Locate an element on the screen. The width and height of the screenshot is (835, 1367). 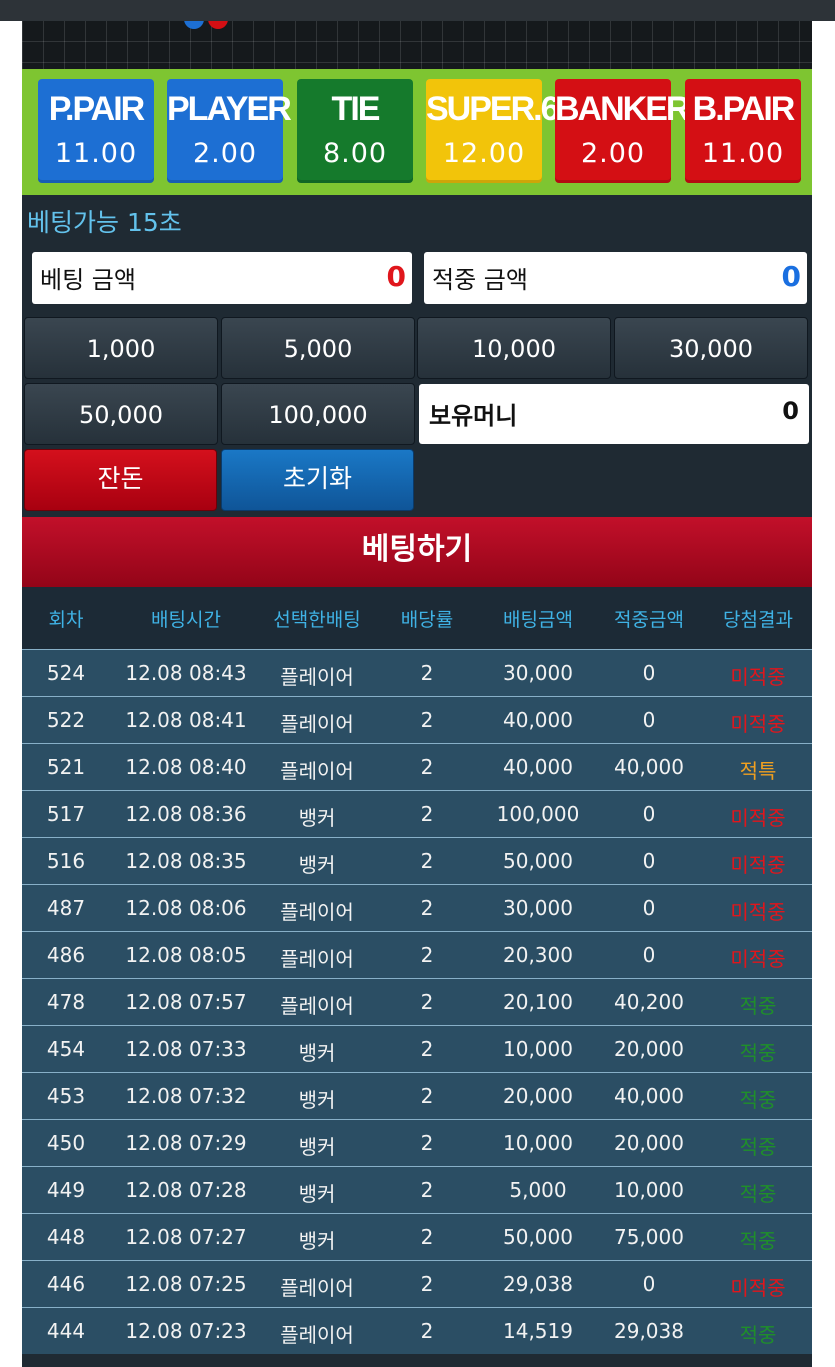
cell-round: 521 is located at coordinates (66, 767).